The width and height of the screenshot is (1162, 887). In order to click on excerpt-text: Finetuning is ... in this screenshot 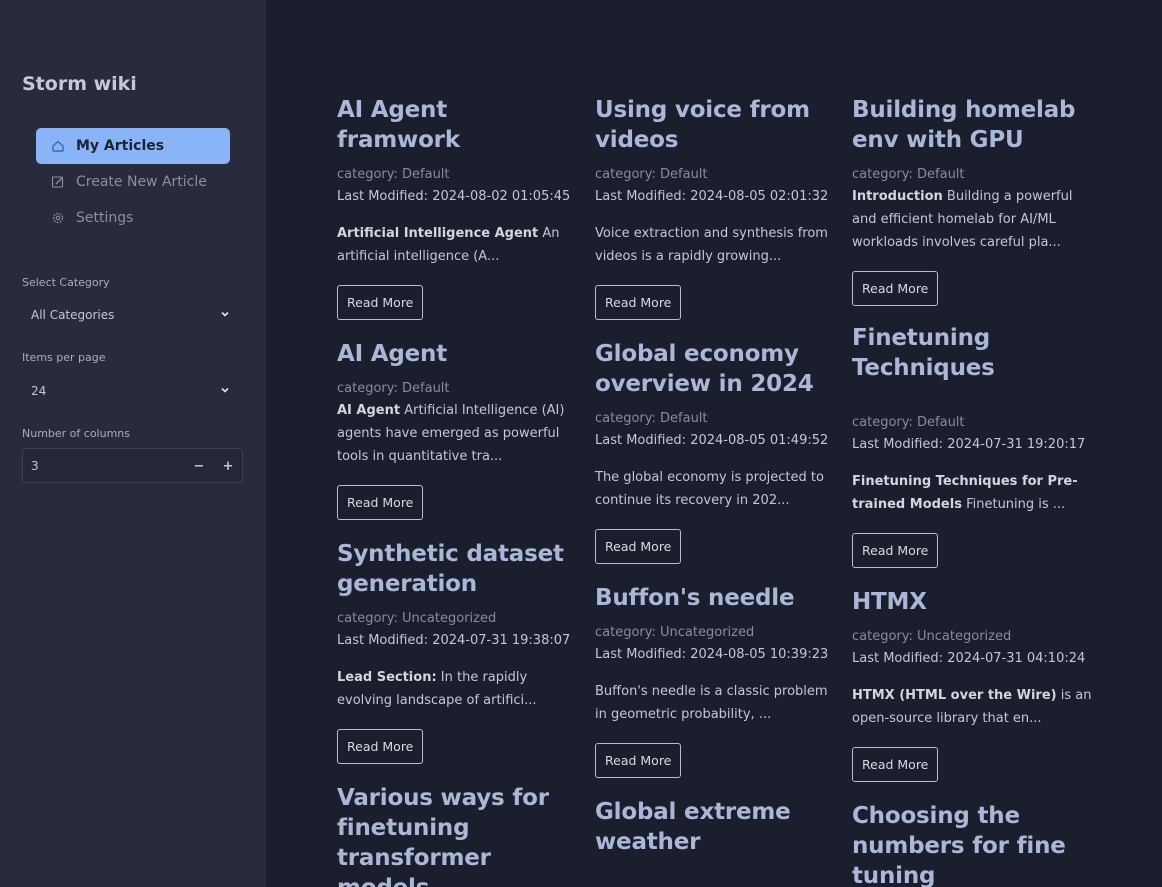, I will do `click(1013, 504)`.